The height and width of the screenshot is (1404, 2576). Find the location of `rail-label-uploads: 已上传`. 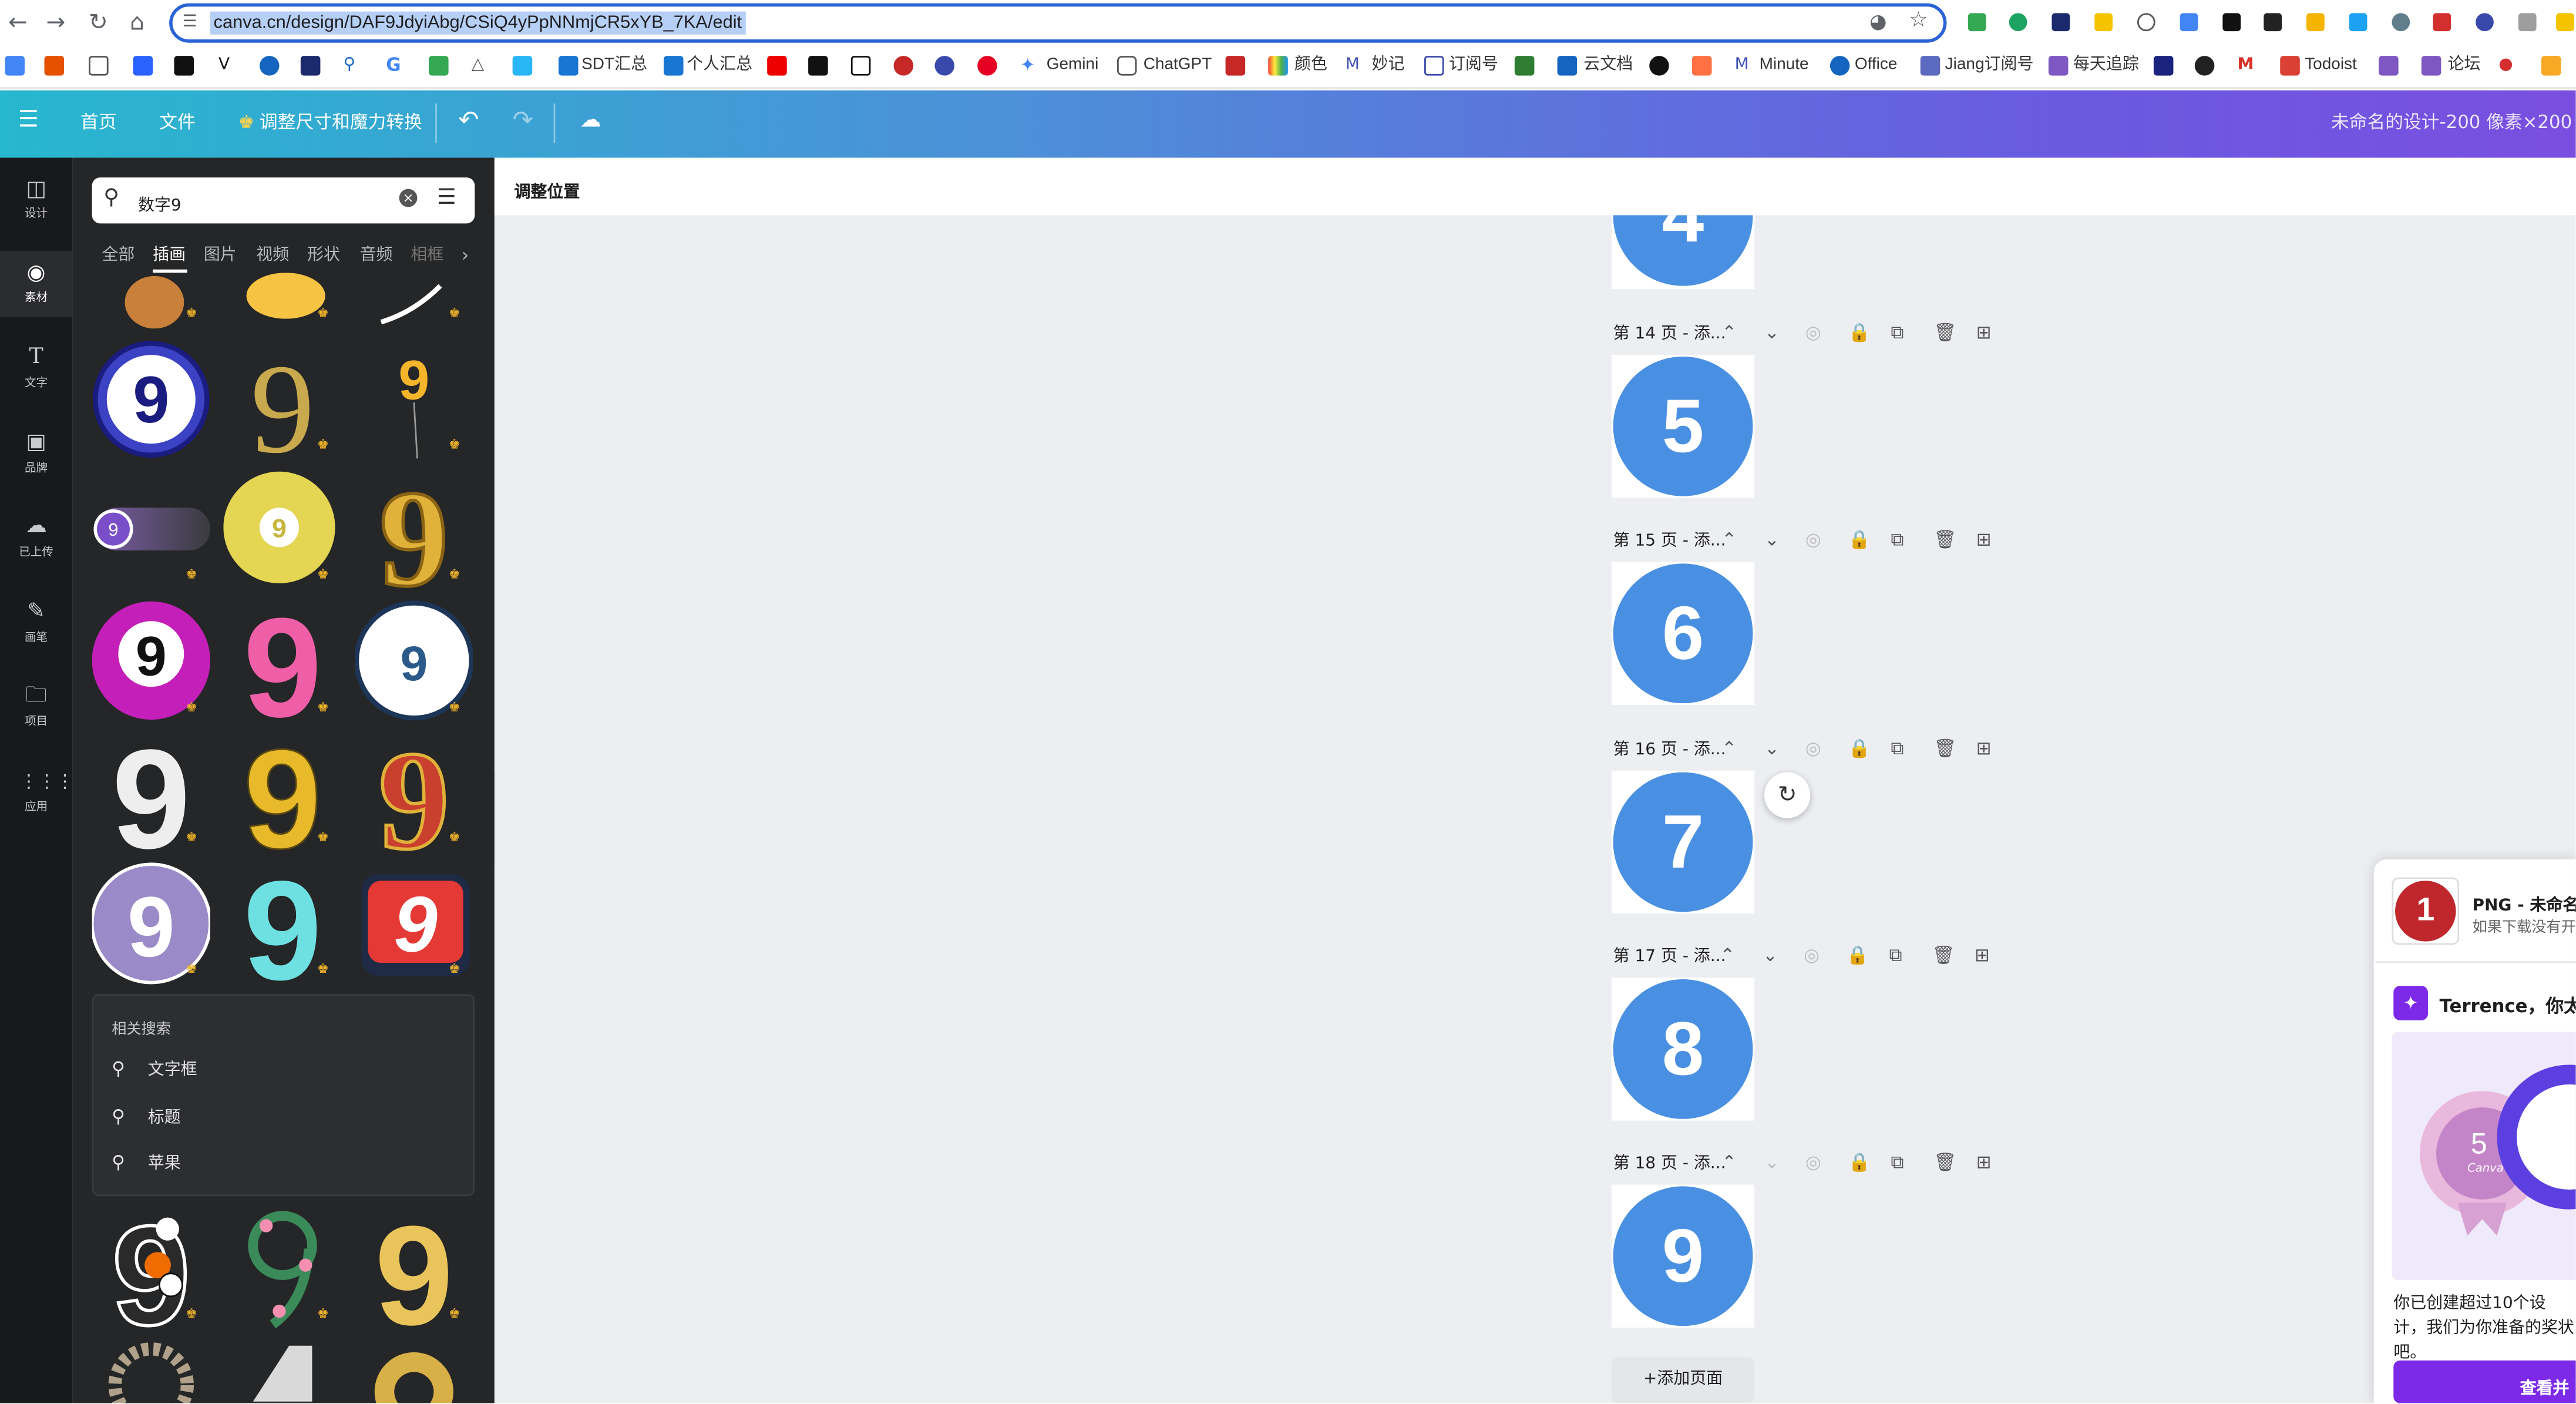

rail-label-uploads: 已上传 is located at coordinates (36, 553).